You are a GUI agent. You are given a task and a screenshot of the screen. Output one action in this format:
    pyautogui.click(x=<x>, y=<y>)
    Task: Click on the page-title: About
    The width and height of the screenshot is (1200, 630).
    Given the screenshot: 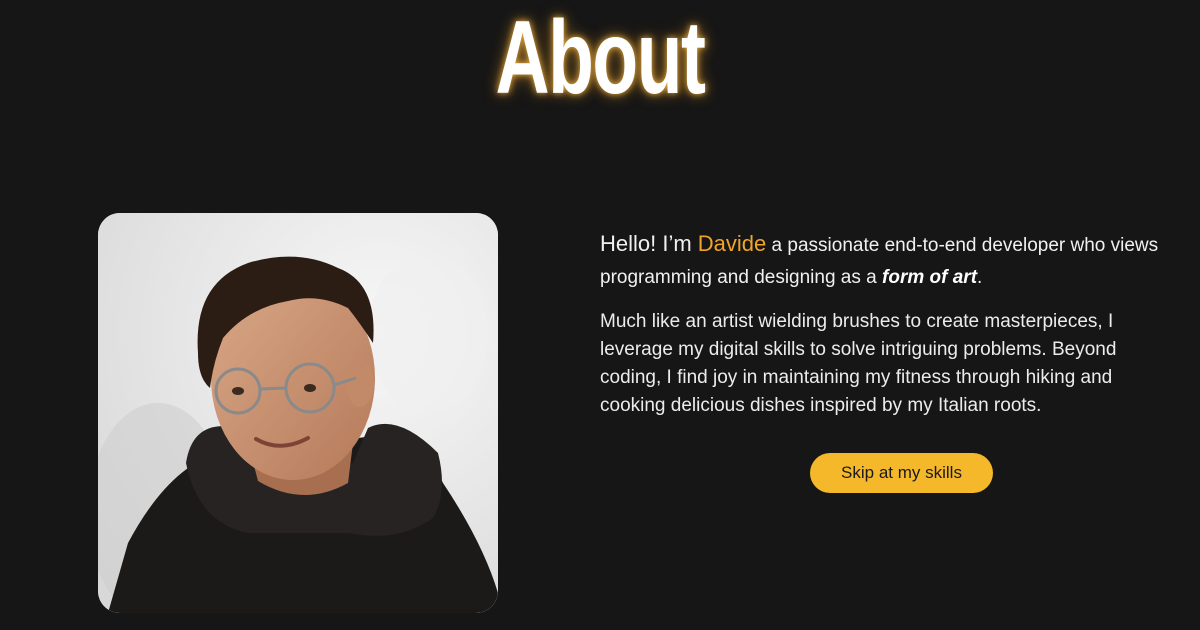 What is the action you would take?
    pyautogui.click(x=600, y=58)
    